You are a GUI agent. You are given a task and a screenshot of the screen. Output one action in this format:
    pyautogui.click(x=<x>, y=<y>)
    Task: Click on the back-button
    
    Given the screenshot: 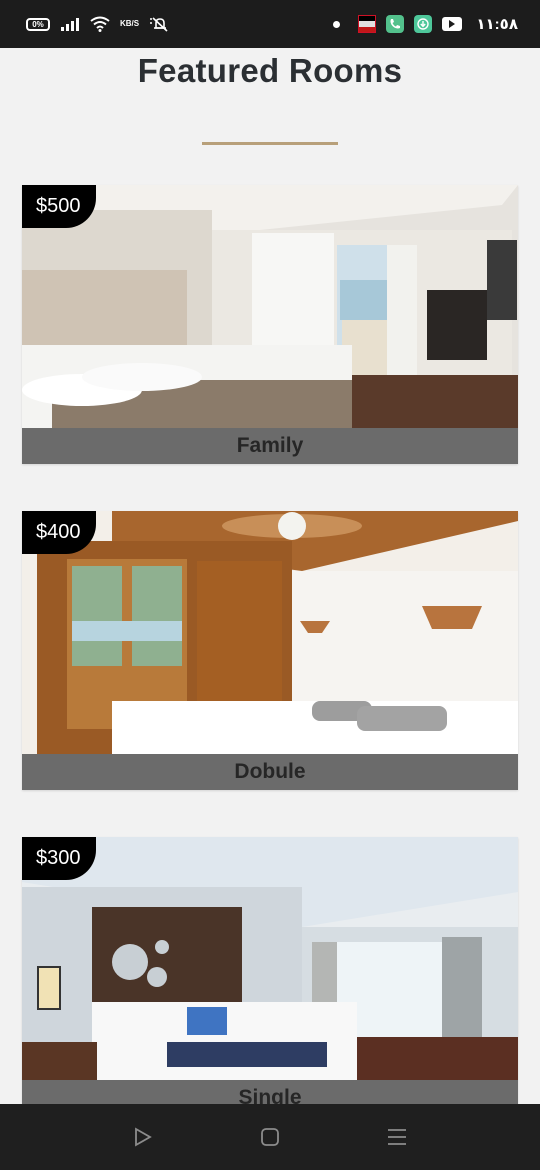 What is the action you would take?
    pyautogui.click(x=143, y=1137)
    